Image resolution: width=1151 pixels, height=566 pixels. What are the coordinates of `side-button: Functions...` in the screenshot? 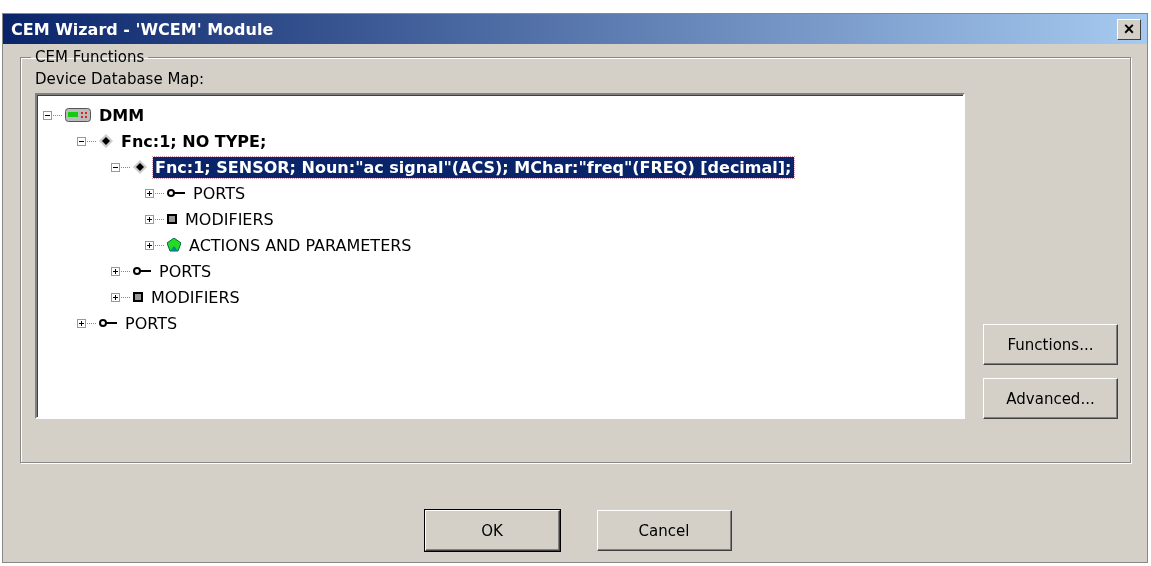 It's located at (1050, 344).